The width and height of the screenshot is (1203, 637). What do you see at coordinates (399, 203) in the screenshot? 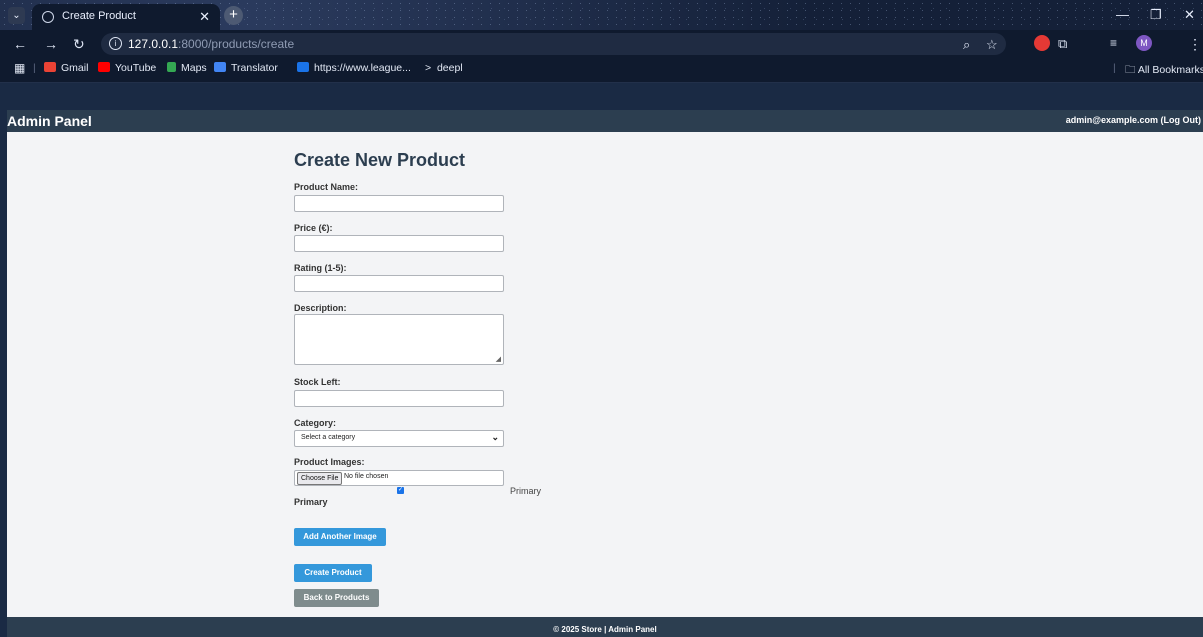
I see `product-name-input` at bounding box center [399, 203].